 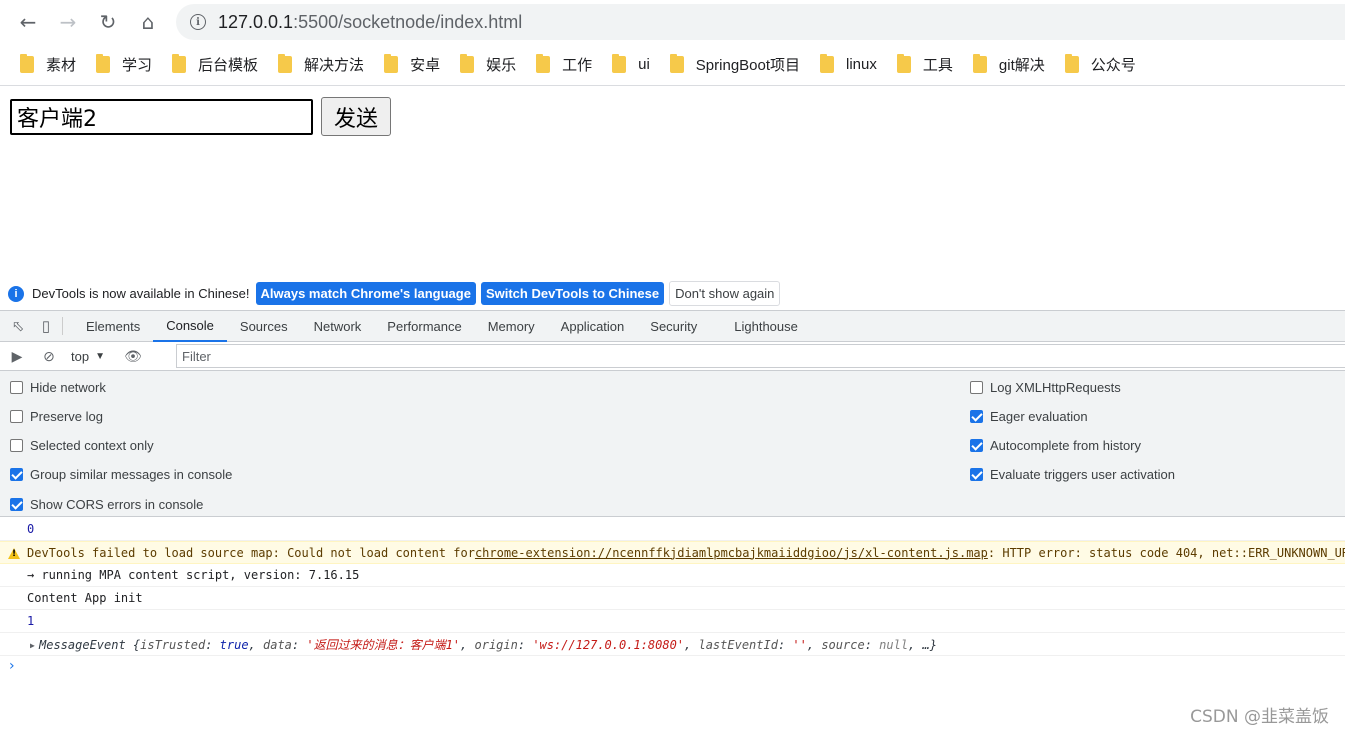 I want to click on setting-label: Group similar messages in console, so click(x=131, y=474).